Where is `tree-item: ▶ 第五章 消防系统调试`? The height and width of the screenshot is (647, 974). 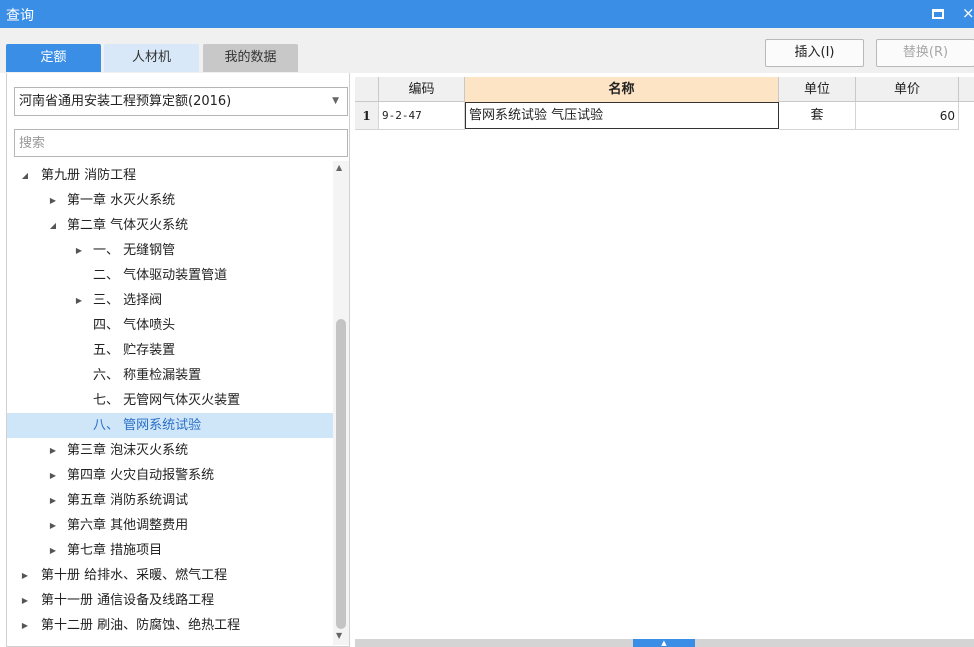
tree-item: ▶ 第五章 消防系统调试 is located at coordinates (170, 500).